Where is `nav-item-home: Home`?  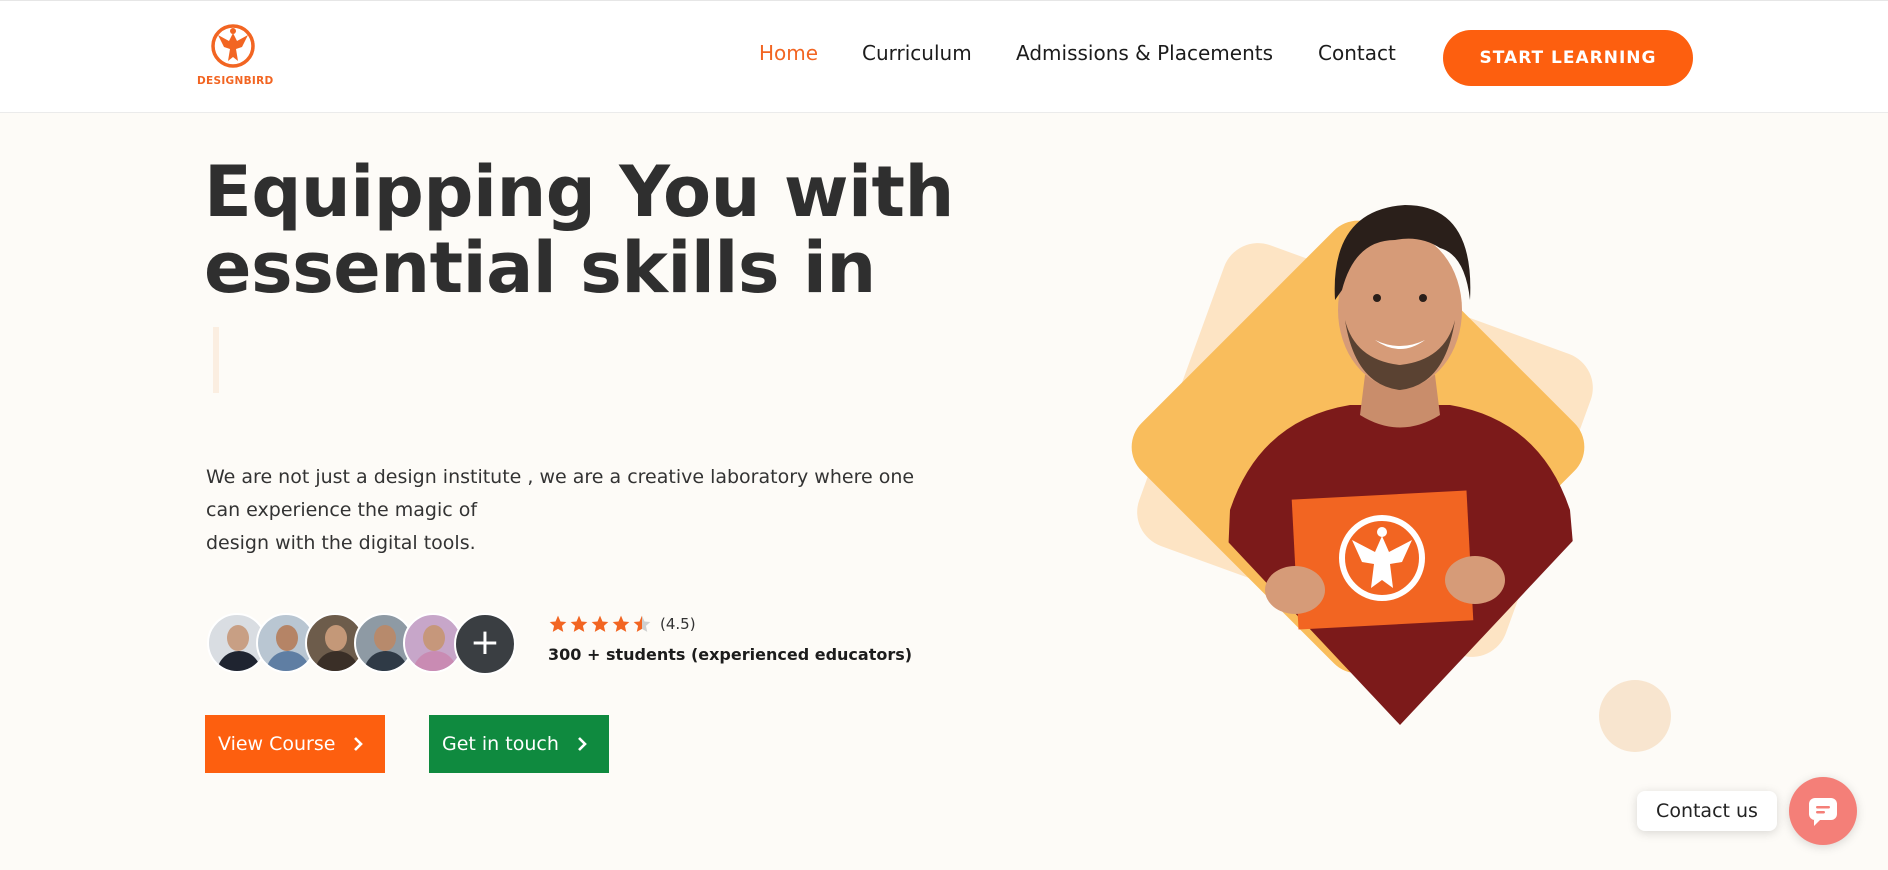 nav-item-home: Home is located at coordinates (788, 53).